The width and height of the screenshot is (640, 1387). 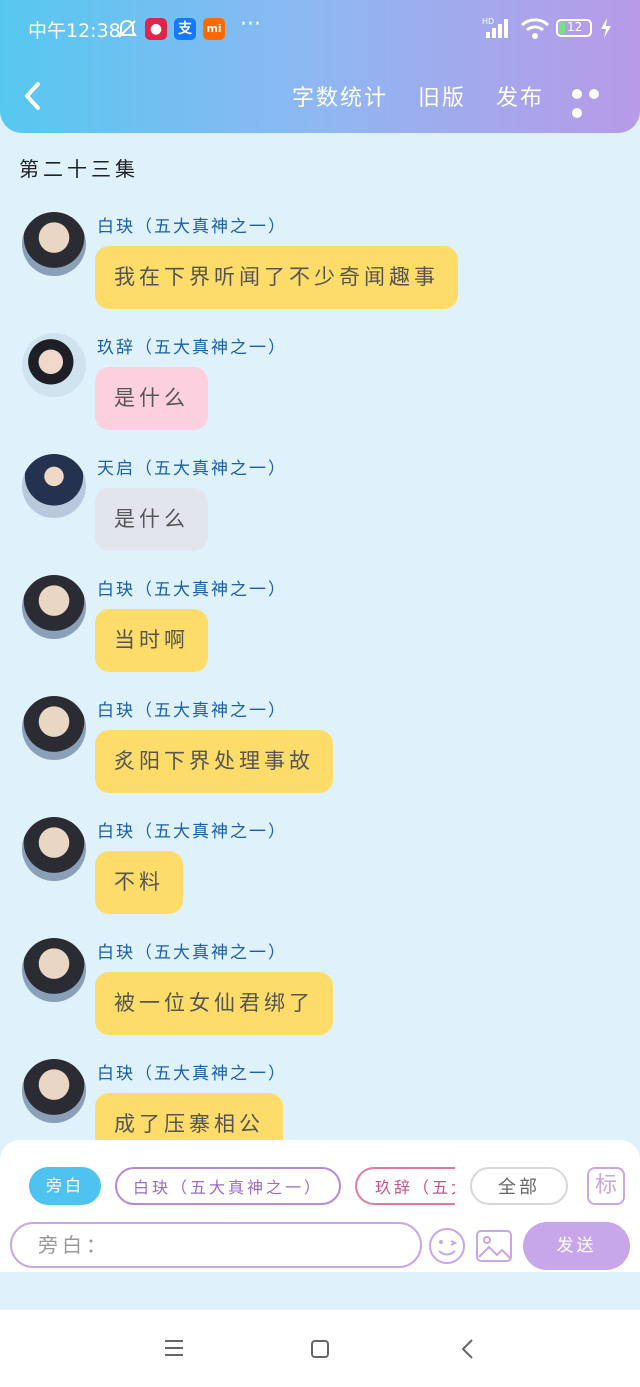 I want to click on emoji-icon, so click(x=447, y=1246).